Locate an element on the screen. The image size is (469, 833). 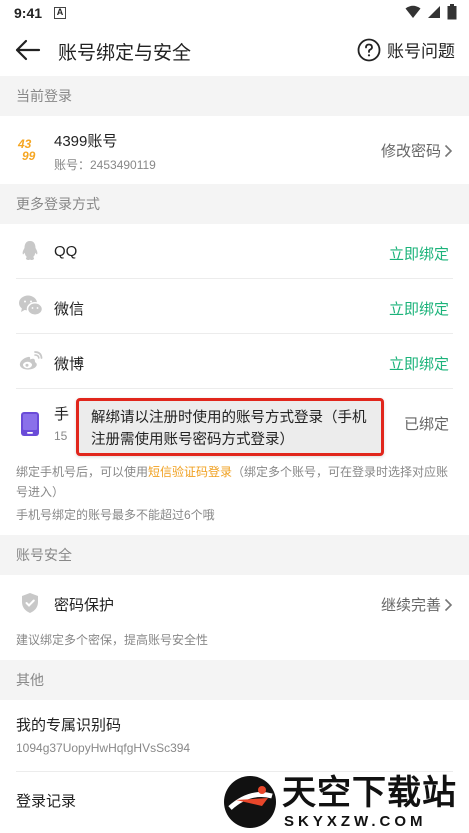
phone-limit-note: 手机号绑定的账号最多不能超过6个哦 is located at coordinates (115, 515).